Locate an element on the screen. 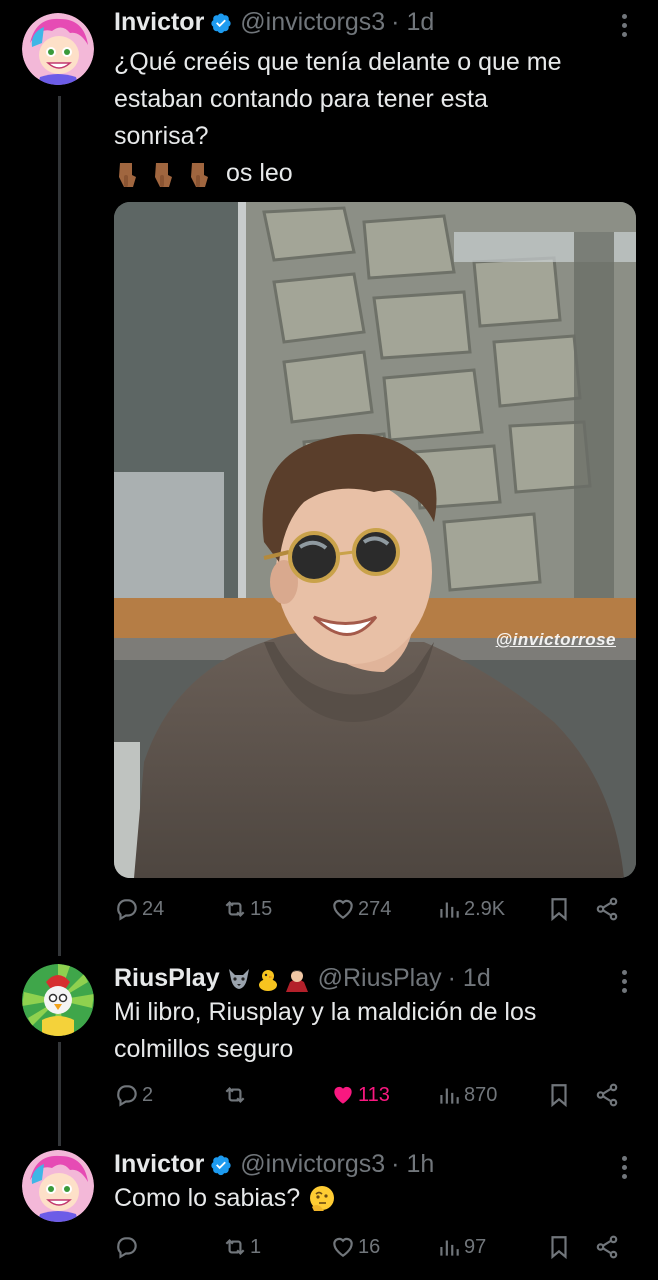 Image resolution: width=658 pixels, height=1280 pixels. tweet-text: Como lo sabias? is located at coordinates (374, 1198).